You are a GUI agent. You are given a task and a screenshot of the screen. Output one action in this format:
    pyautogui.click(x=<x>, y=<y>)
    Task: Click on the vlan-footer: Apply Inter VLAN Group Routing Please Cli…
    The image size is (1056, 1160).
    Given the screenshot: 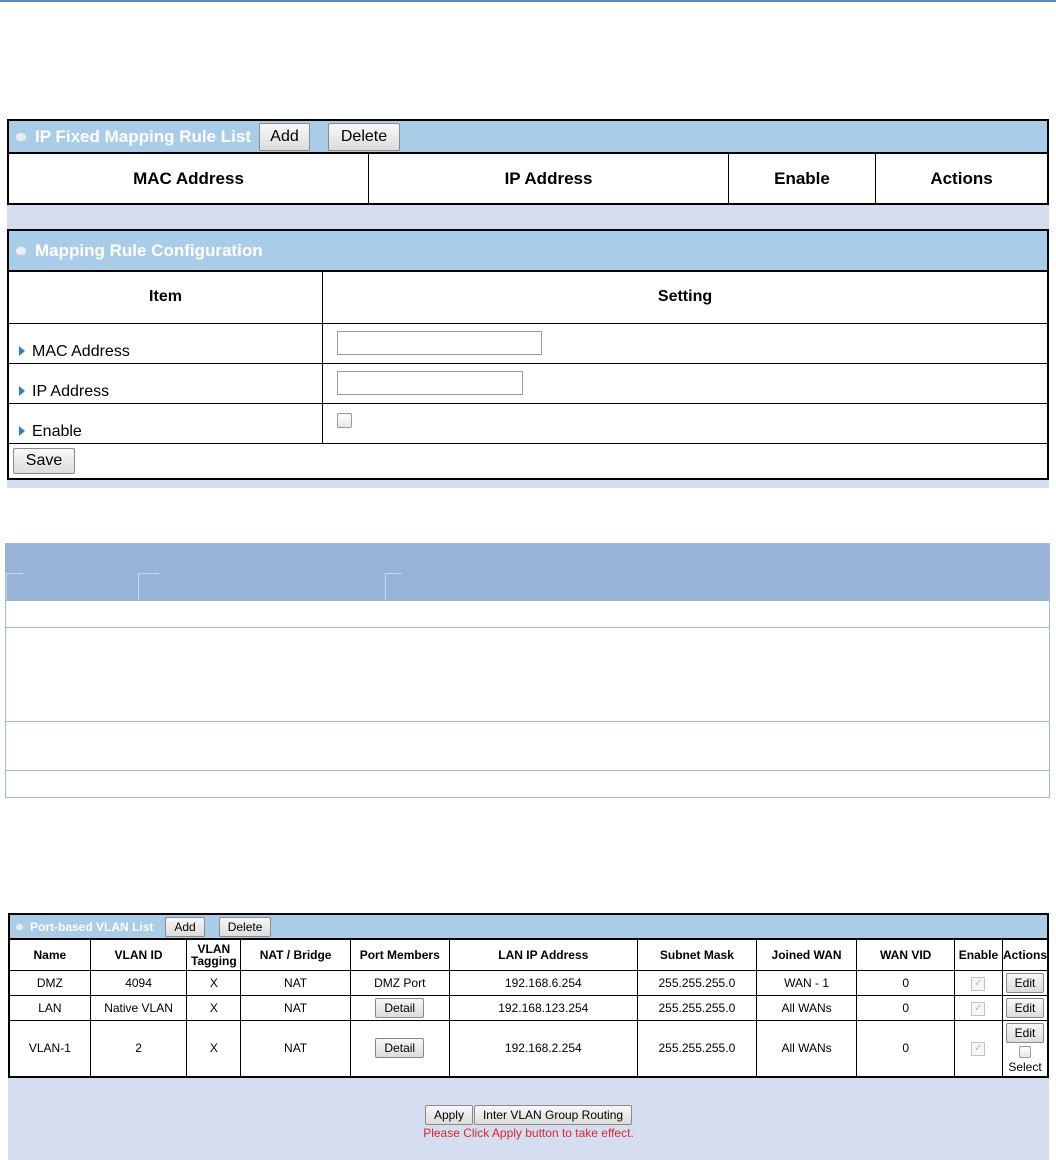 What is the action you would take?
    pyautogui.click(x=528, y=1122)
    